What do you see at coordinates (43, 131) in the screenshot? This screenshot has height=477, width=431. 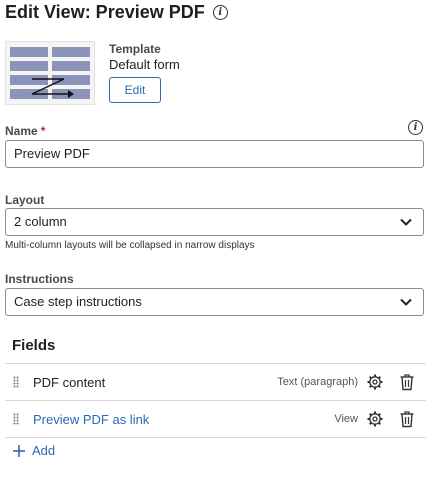 I see `required-marker: *` at bounding box center [43, 131].